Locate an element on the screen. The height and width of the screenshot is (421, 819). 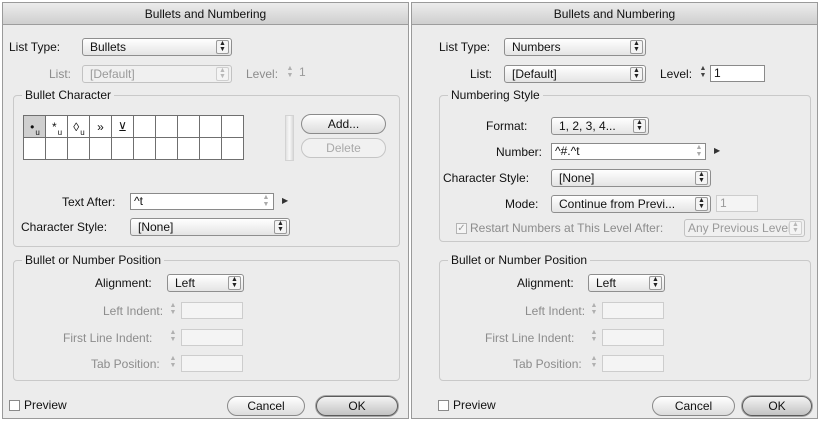
delete-button: Delete is located at coordinates (343, 148).